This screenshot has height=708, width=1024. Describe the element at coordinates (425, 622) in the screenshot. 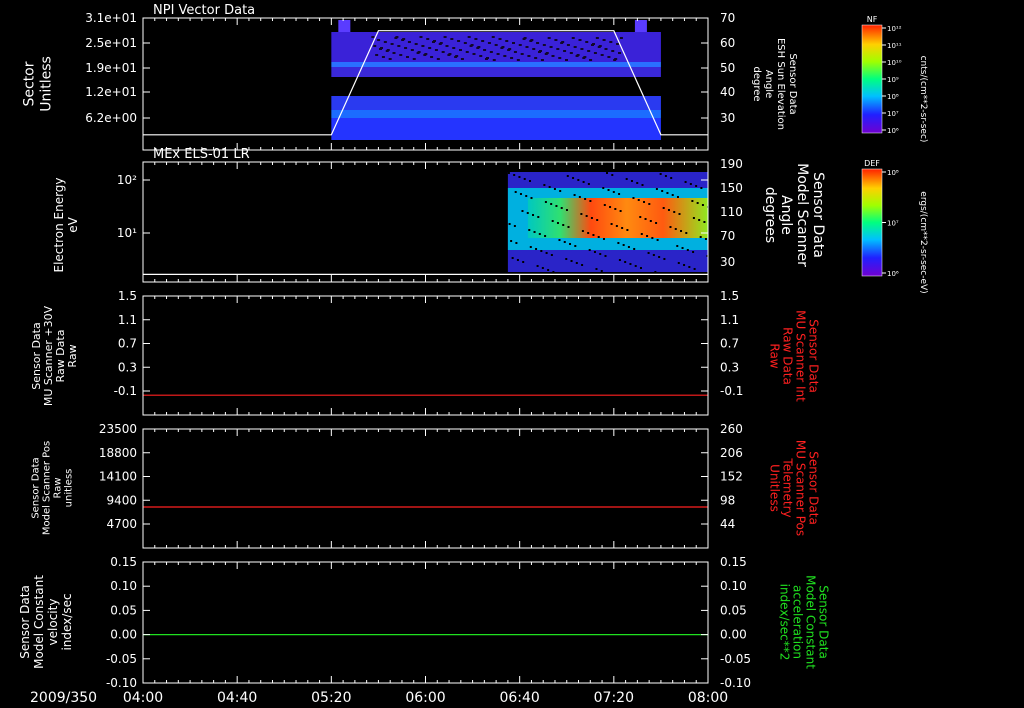

I see `plot-frame` at that location.